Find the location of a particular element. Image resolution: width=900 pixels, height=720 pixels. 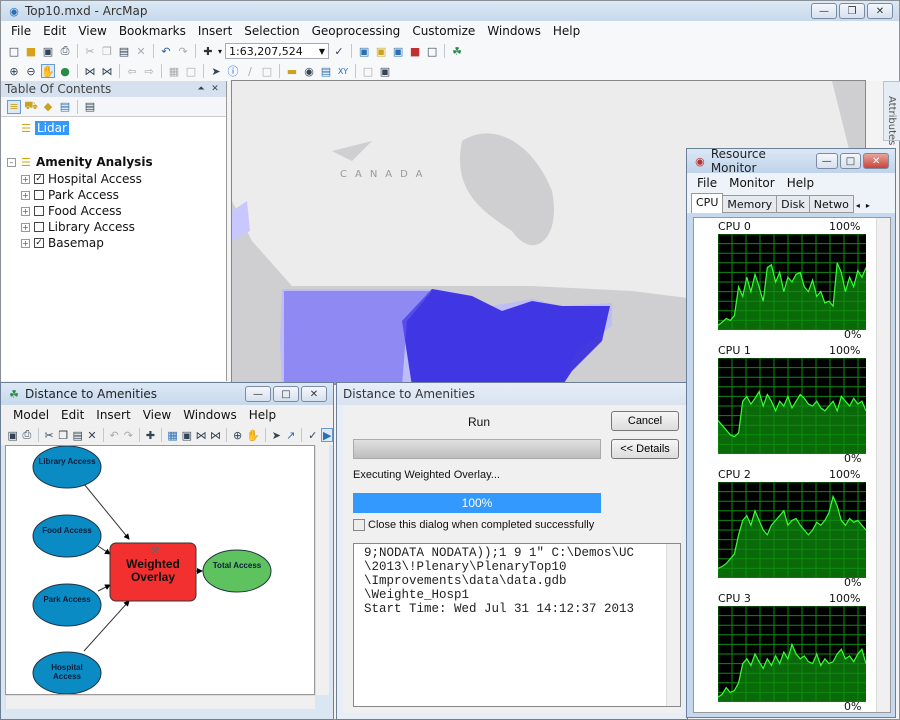

arctoolbox-icon: ■ is located at coordinates (415, 51).